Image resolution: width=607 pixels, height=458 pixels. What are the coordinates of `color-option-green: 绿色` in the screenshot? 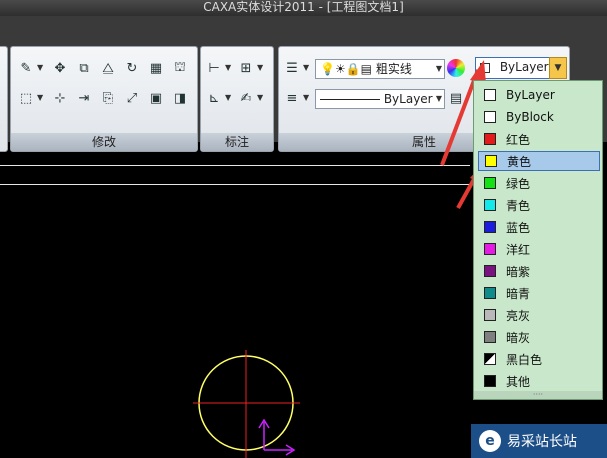 It's located at (539, 183).